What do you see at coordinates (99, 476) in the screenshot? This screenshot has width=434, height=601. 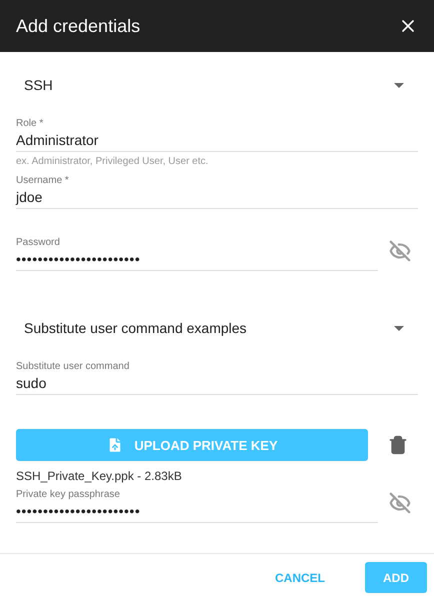 I see `file-name: SSH_Private_Key.ppk - 2.83kB` at bounding box center [99, 476].